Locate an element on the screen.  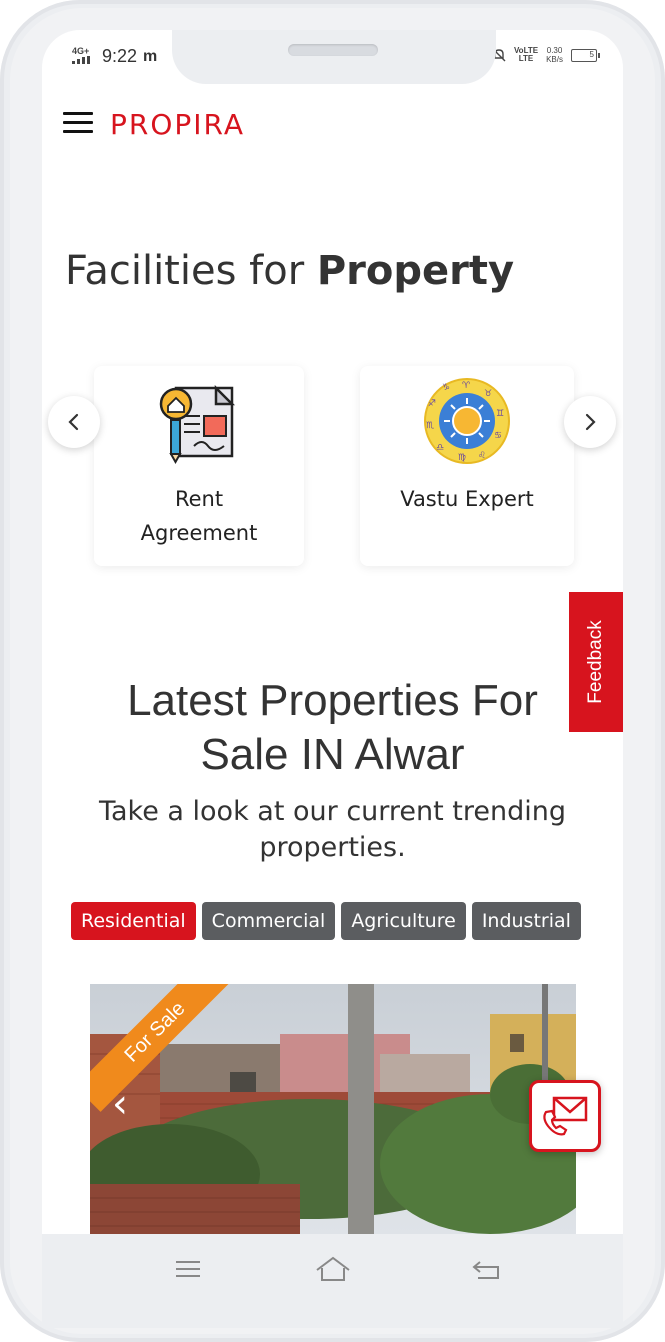
site-header: PROPIRA is located at coordinates (332, 124).